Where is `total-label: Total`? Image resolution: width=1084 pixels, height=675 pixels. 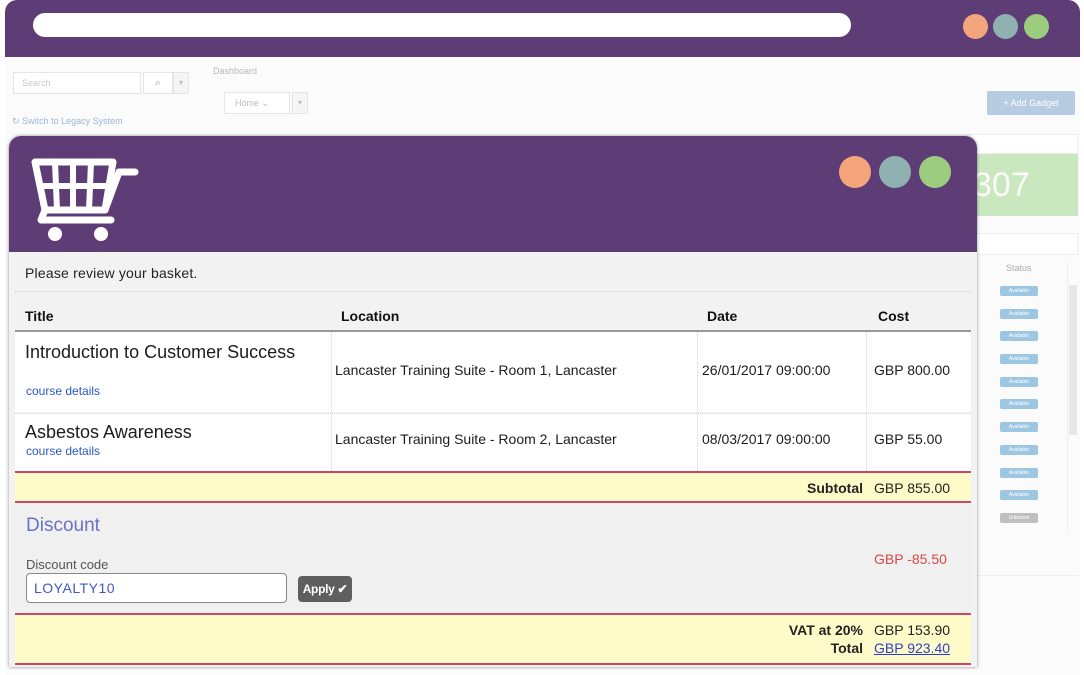 total-label: Total is located at coordinates (846, 648).